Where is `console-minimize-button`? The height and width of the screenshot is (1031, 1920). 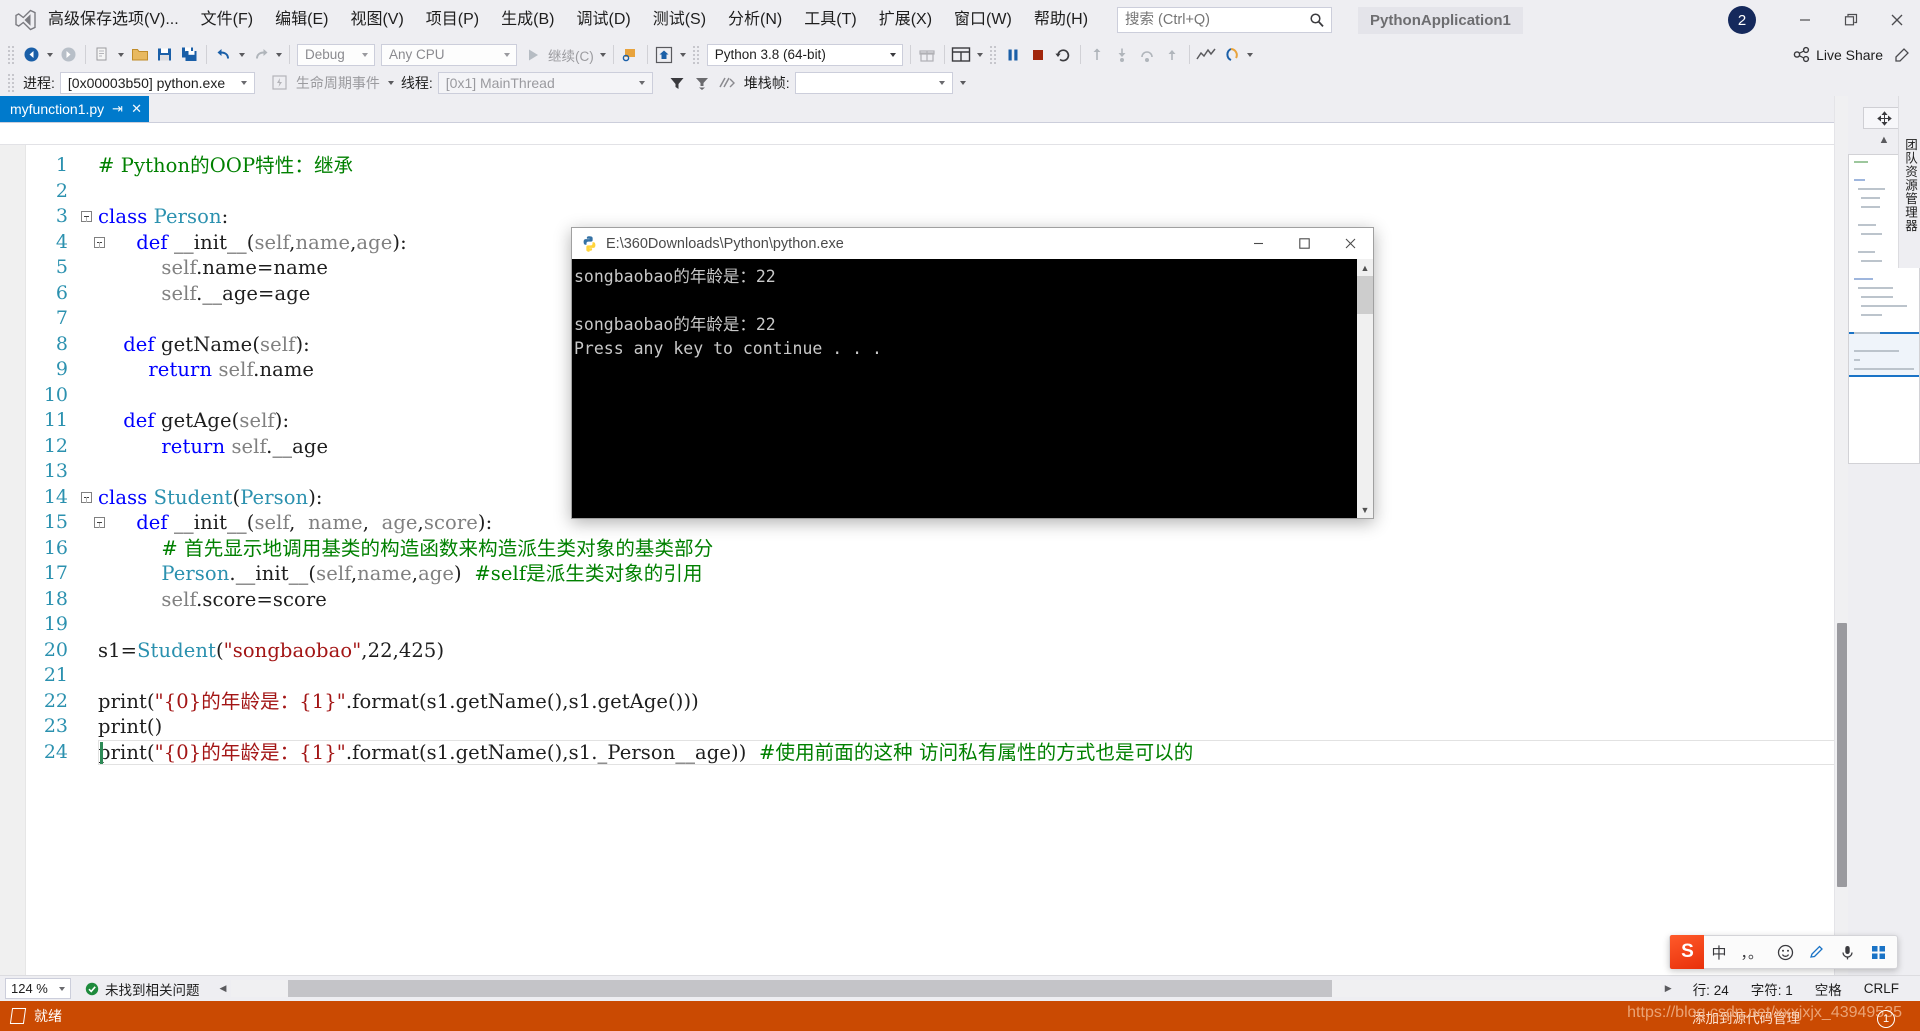
console-minimize-button is located at coordinates (1258, 243).